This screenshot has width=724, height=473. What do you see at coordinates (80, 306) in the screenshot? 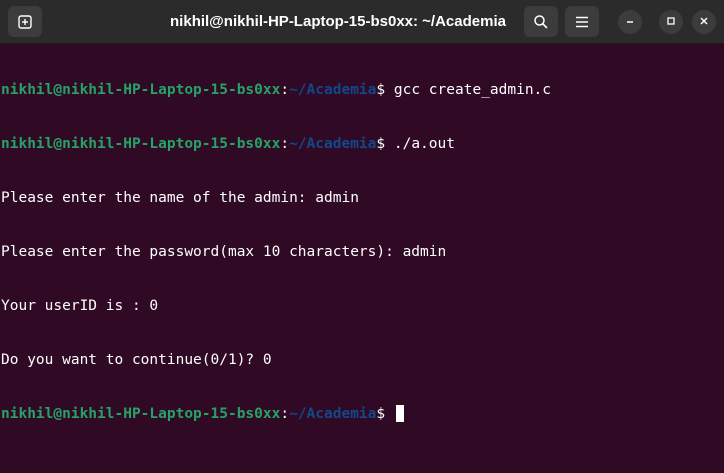
I see `output-text: Your userID is : 0` at bounding box center [80, 306].